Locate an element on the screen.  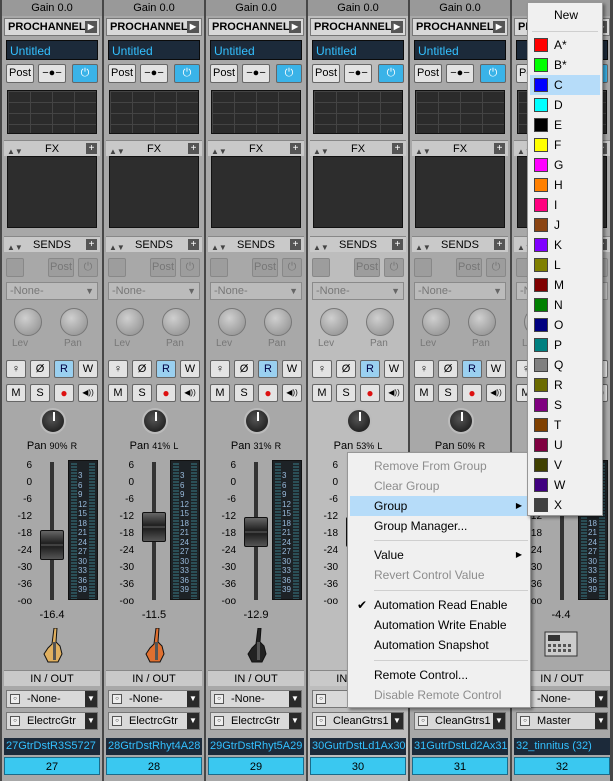
group-item: J is located at coordinates (565, 225).